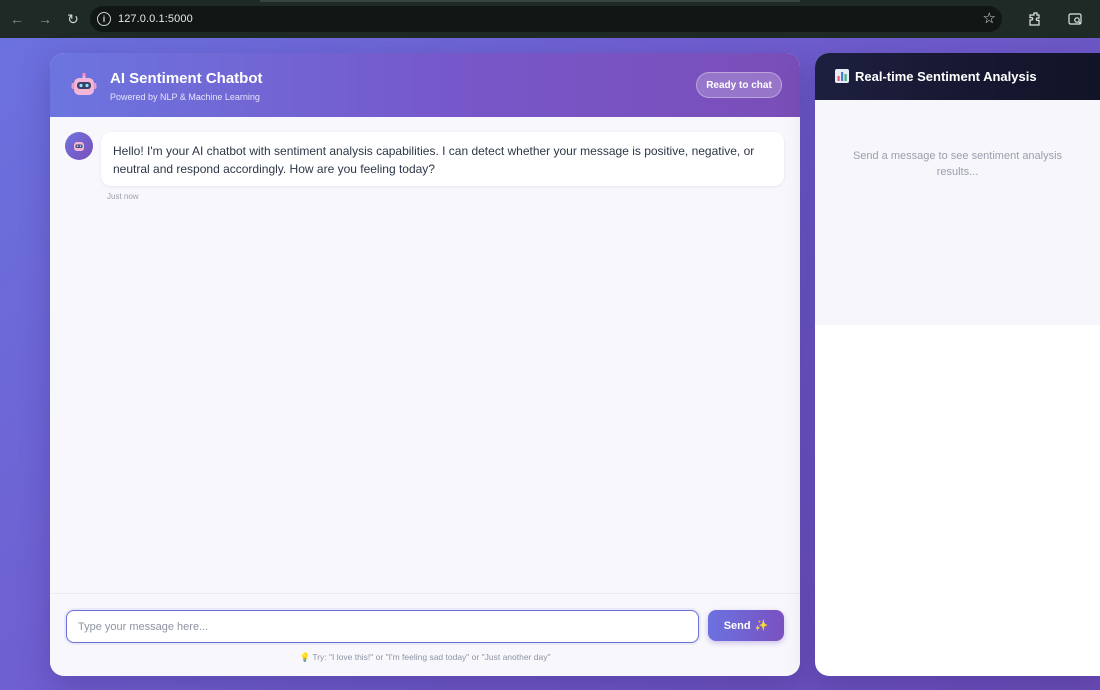 This screenshot has width=1100, height=690. I want to click on back-arrow-icon: ←, so click(17, 19).